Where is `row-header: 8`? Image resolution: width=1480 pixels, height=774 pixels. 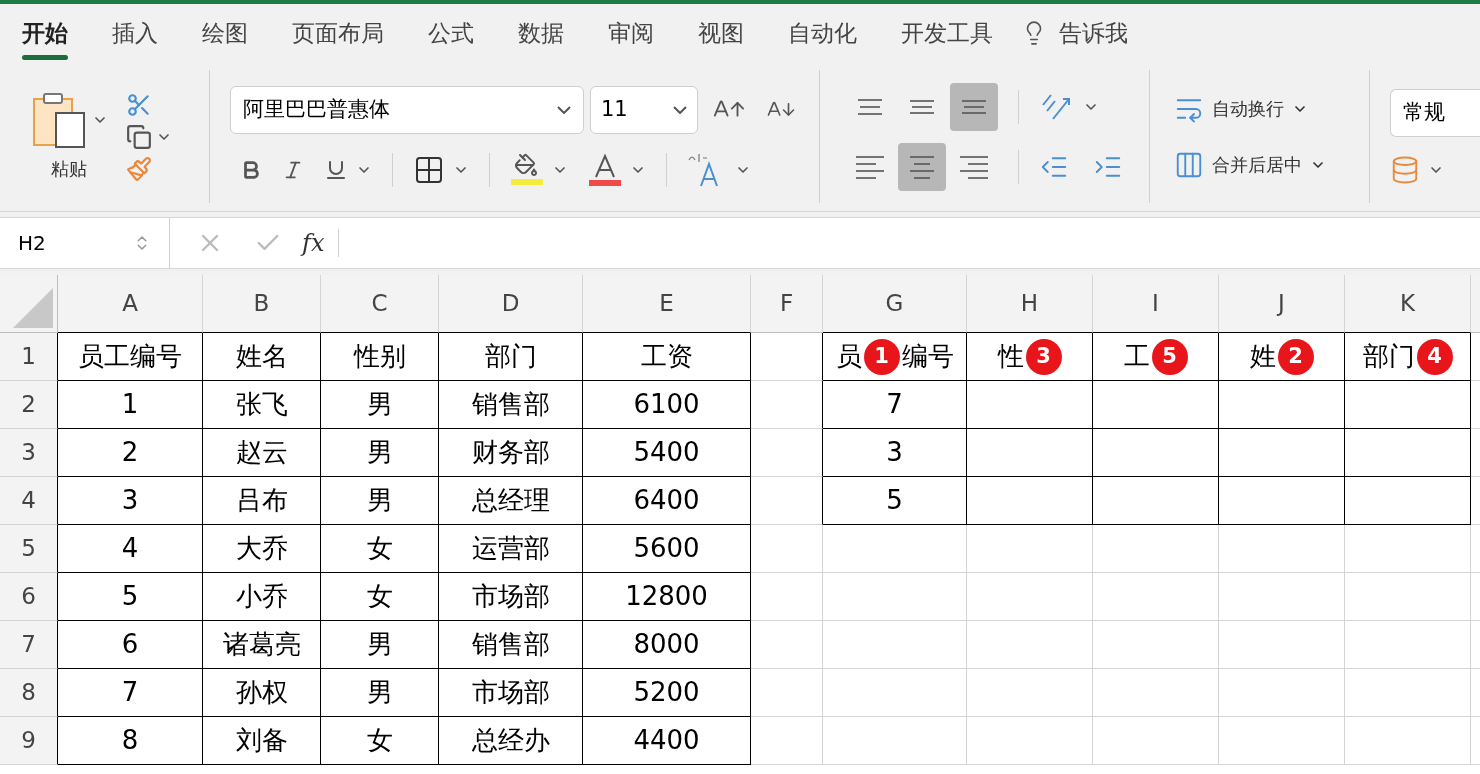 row-header: 8 is located at coordinates (29, 693).